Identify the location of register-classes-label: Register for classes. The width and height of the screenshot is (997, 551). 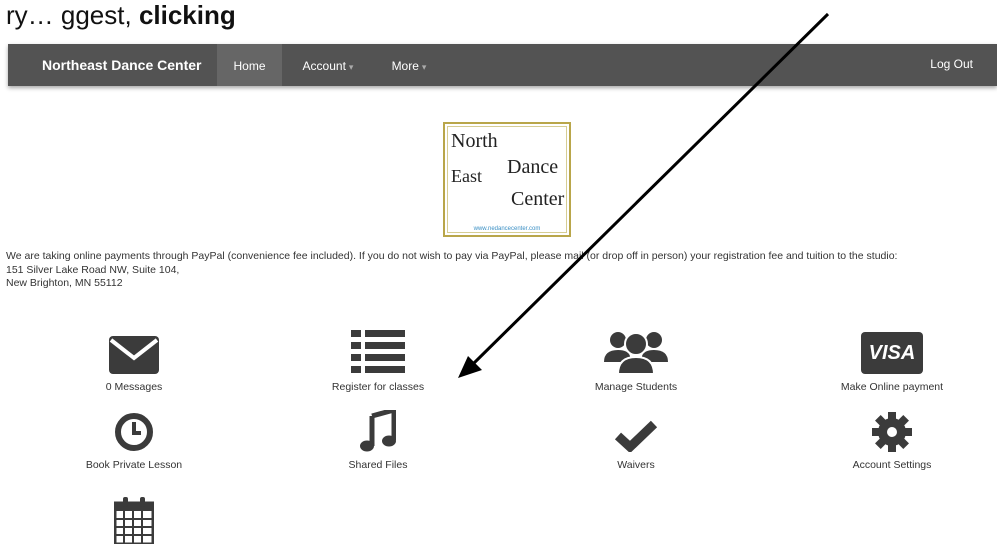
(378, 387).